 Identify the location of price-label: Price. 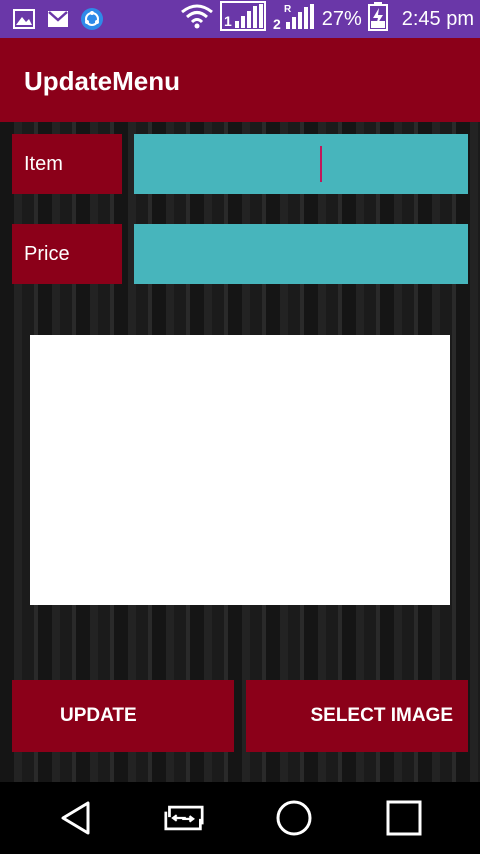
(67, 254).